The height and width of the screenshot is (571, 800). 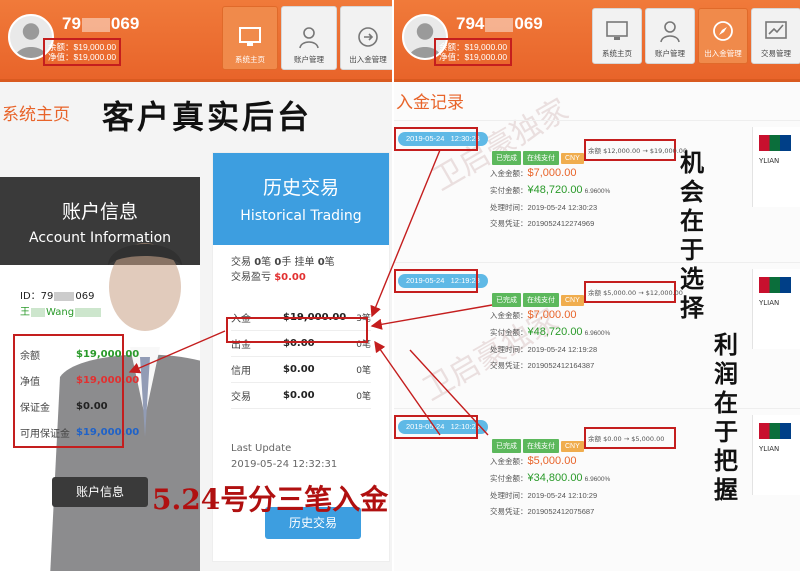 What do you see at coordinates (68, 391) in the screenshot?
I see `highlight-account-values` at bounding box center [68, 391].